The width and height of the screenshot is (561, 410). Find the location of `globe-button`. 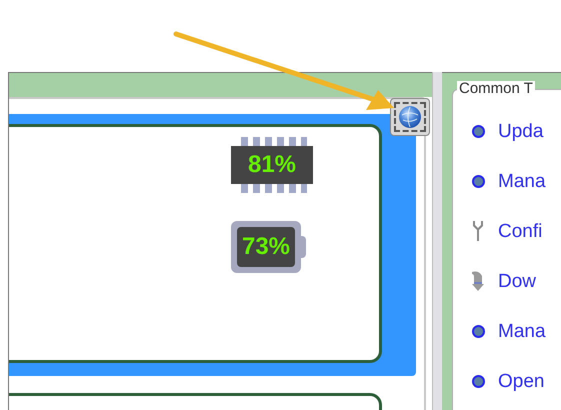

globe-button is located at coordinates (410, 117).